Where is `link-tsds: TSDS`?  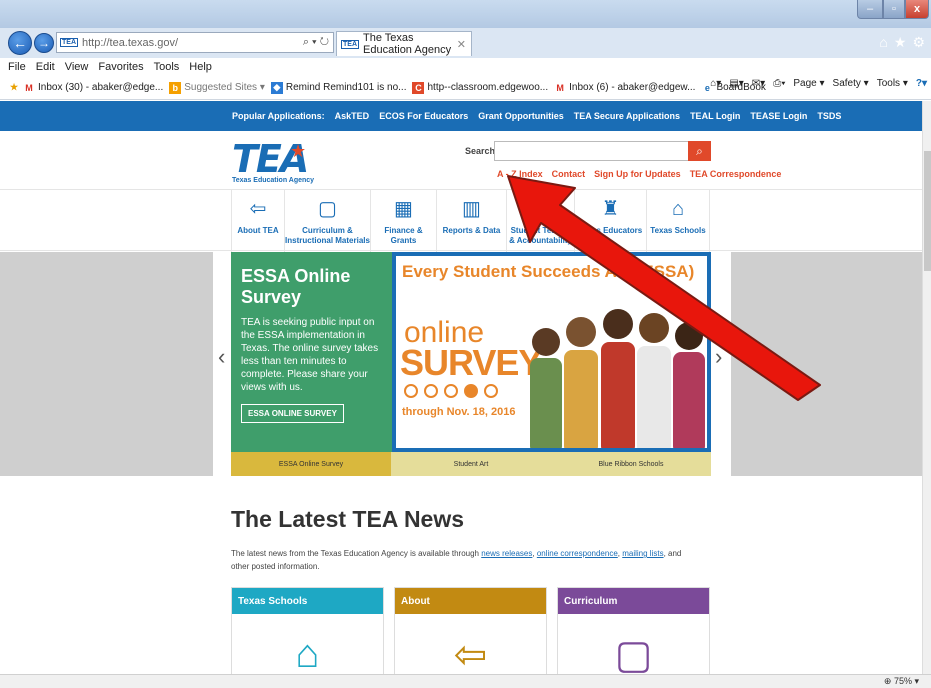 link-tsds: TSDS is located at coordinates (829, 116).